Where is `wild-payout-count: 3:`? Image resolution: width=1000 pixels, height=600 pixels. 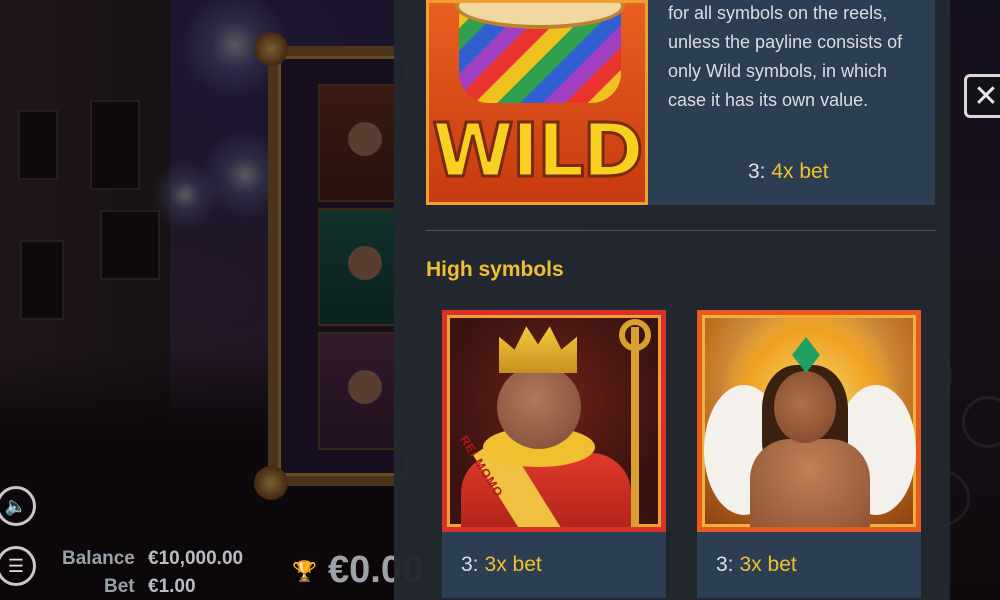
wild-payout-count: 3: is located at coordinates (757, 171).